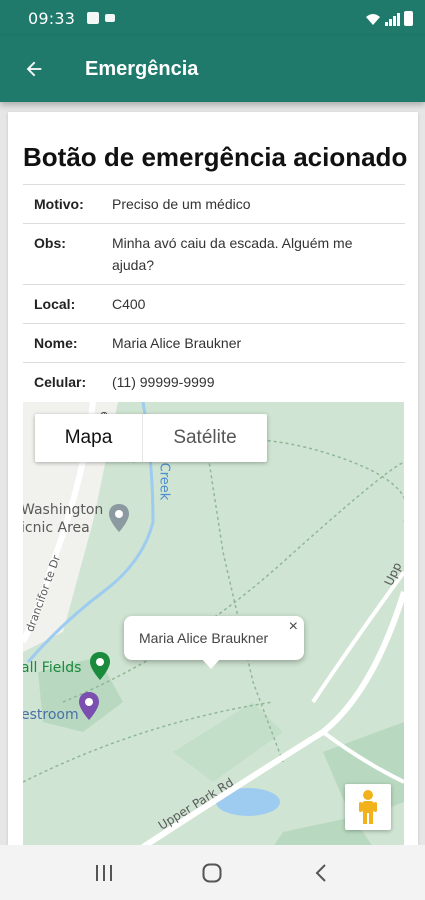 This screenshot has width=425, height=900. Describe the element at coordinates (214, 303) in the screenshot. I see `info-row-local: Local: C400` at that location.